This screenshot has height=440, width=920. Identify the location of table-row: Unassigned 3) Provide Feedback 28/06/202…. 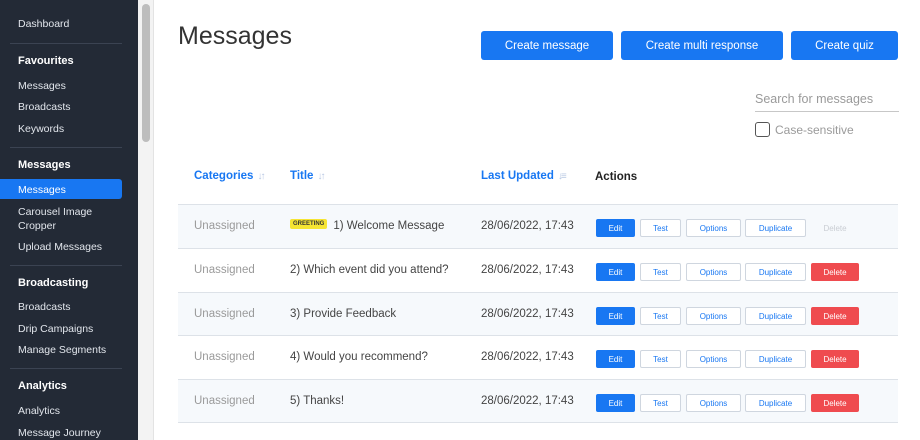
(538, 314).